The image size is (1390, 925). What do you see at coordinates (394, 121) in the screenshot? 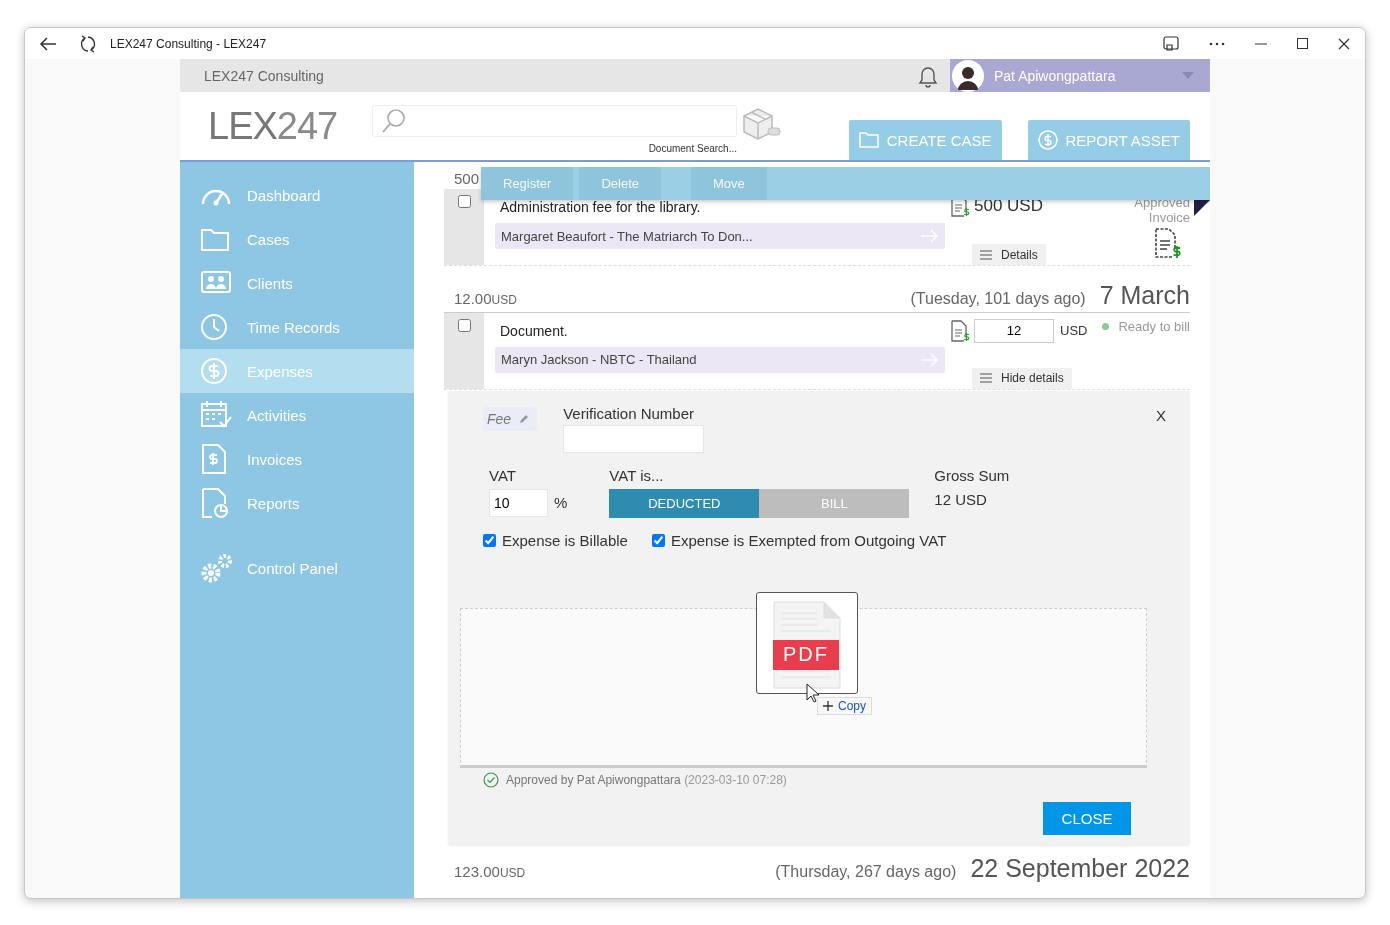
I see `search-icon` at bounding box center [394, 121].